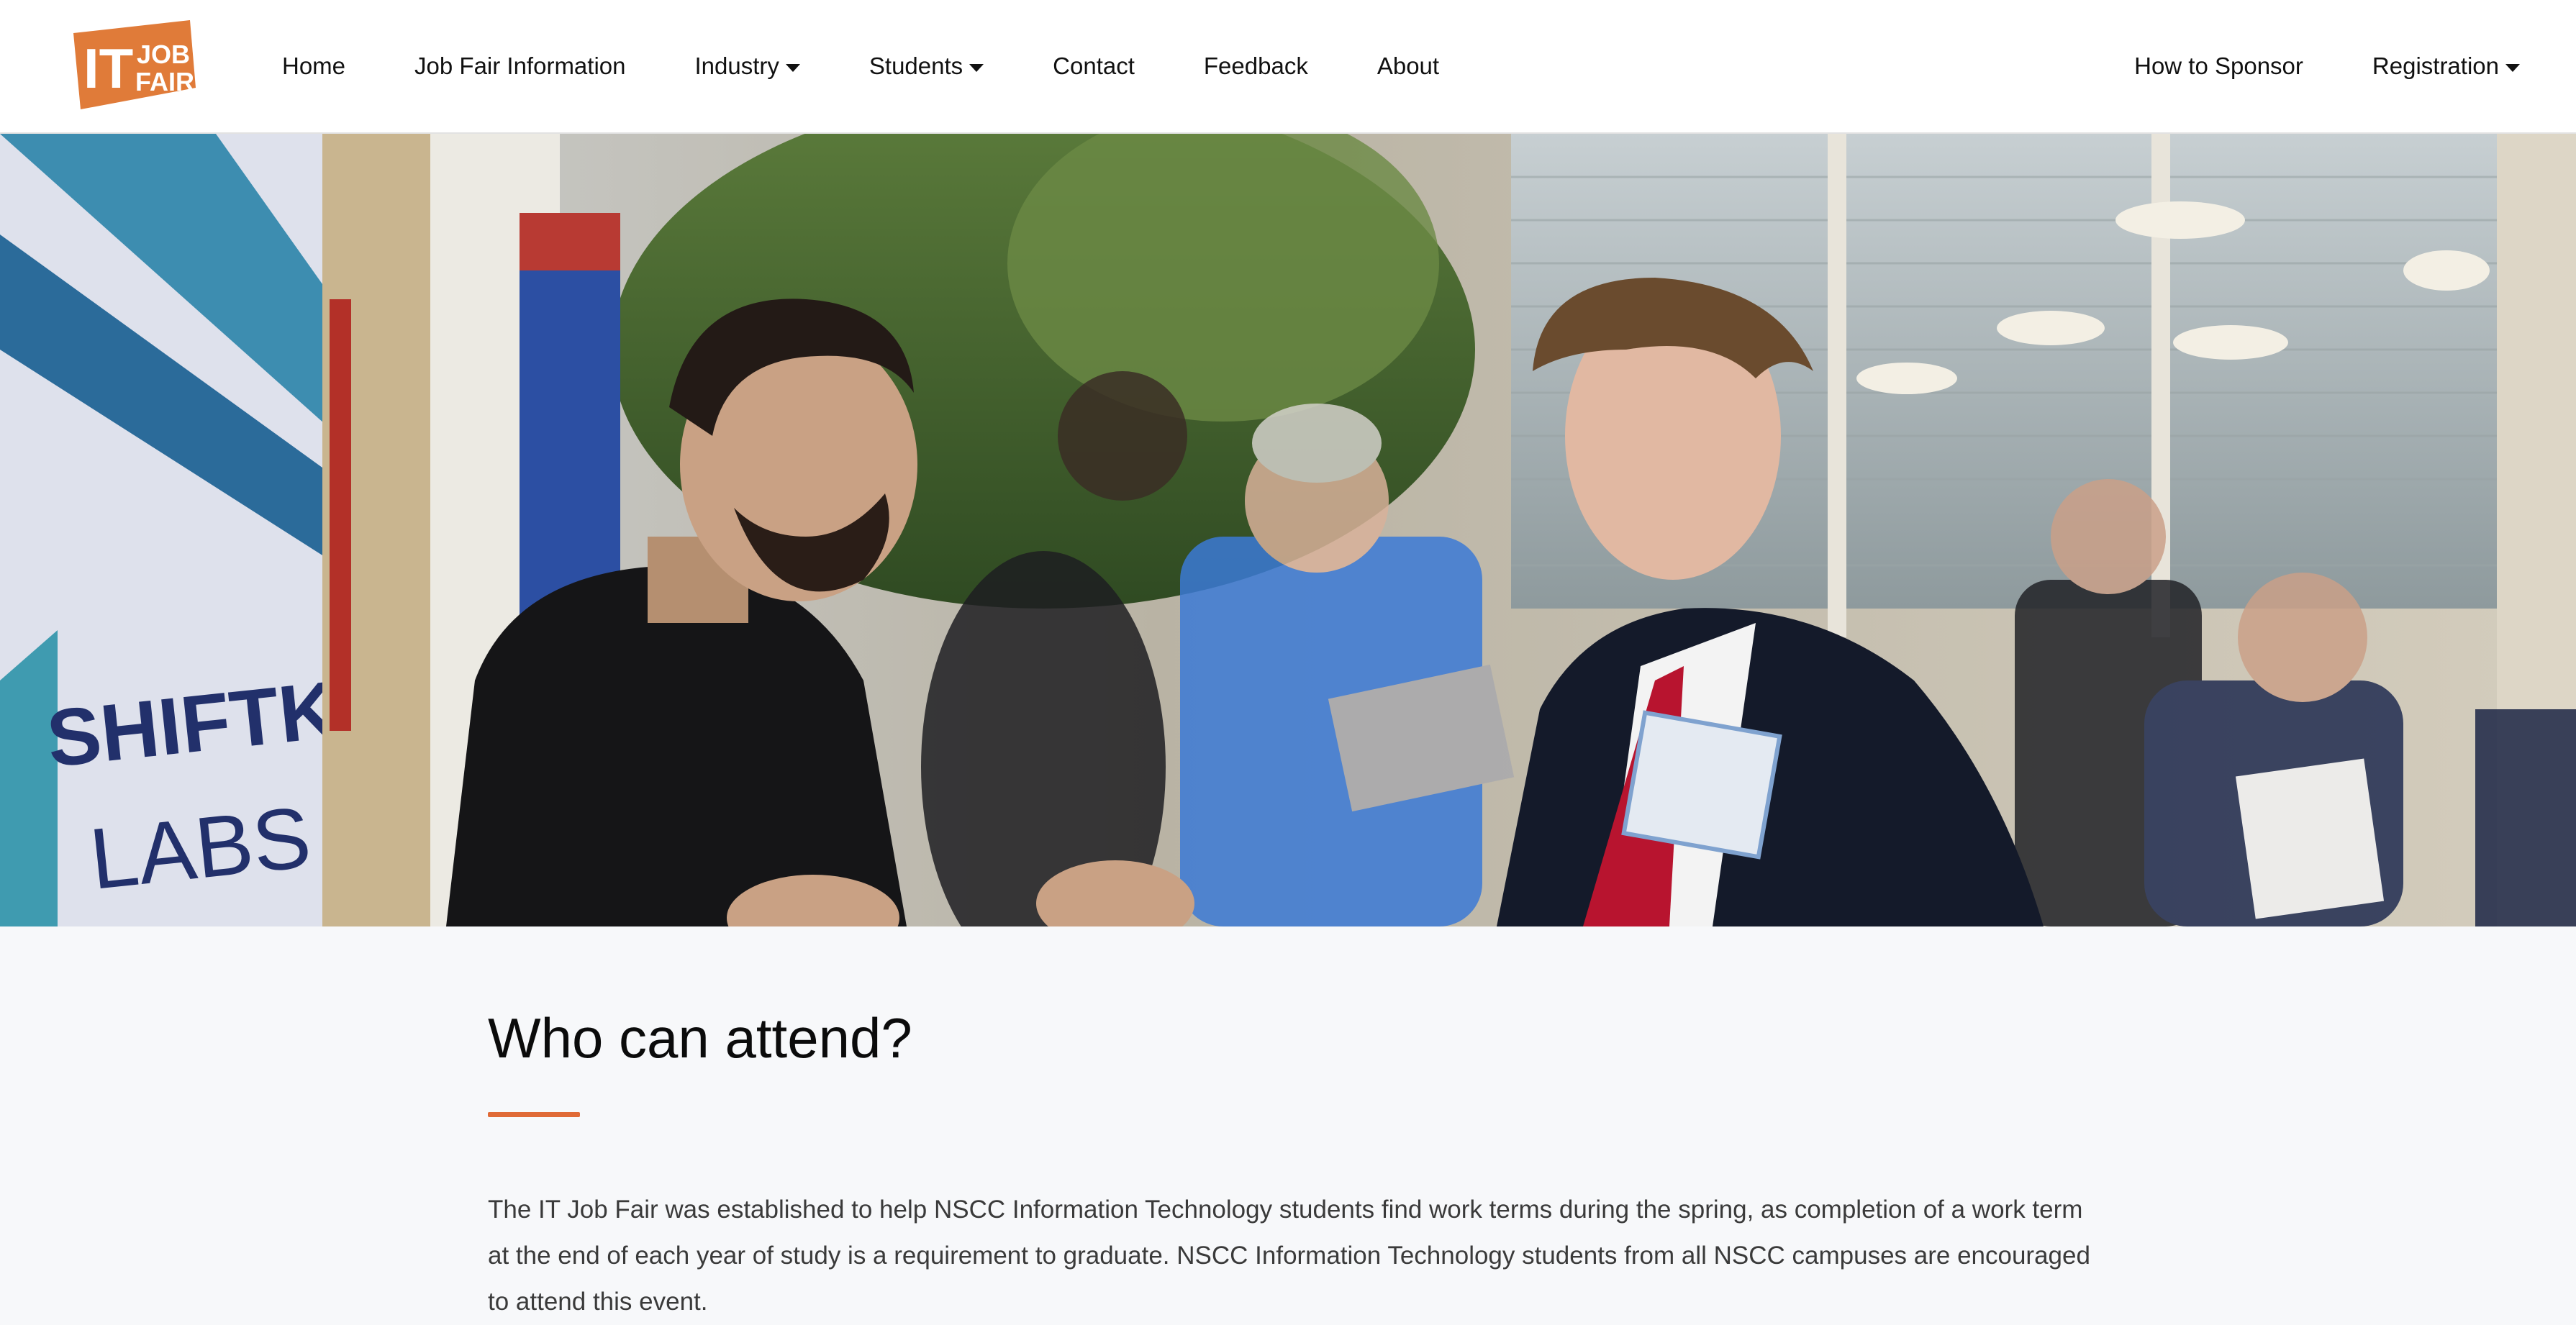 The height and width of the screenshot is (1325, 2576). I want to click on nav-contact-label: Contact, so click(1094, 66).